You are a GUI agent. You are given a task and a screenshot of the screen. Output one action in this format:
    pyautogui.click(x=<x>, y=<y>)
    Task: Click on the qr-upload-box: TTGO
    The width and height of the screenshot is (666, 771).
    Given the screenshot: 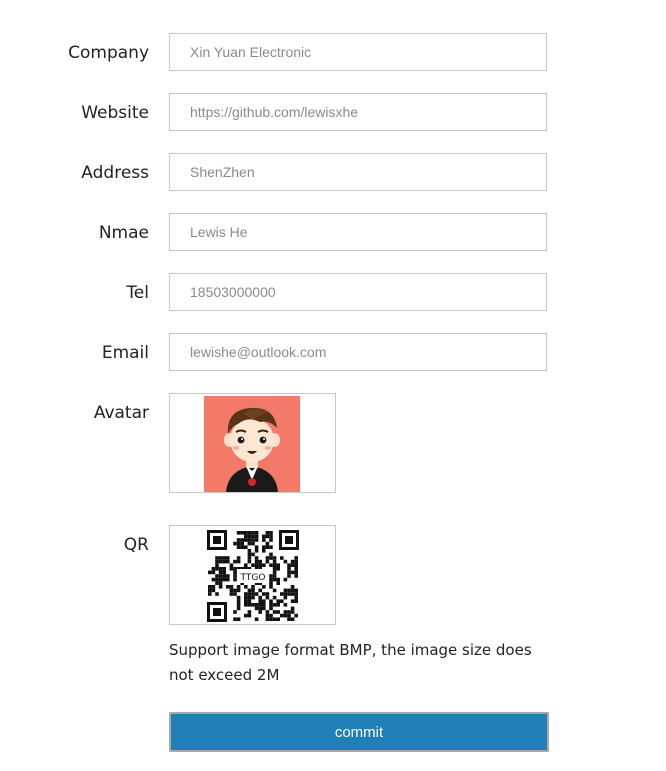 What is the action you would take?
    pyautogui.click(x=252, y=575)
    